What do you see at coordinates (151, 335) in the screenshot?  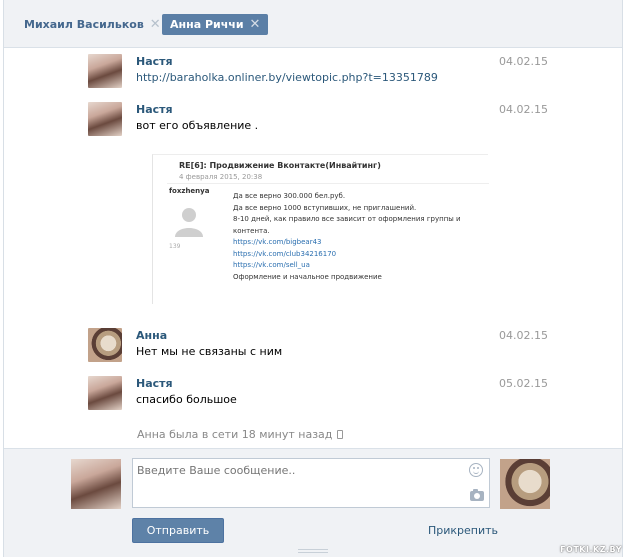 I see `message-author: Анна` at bounding box center [151, 335].